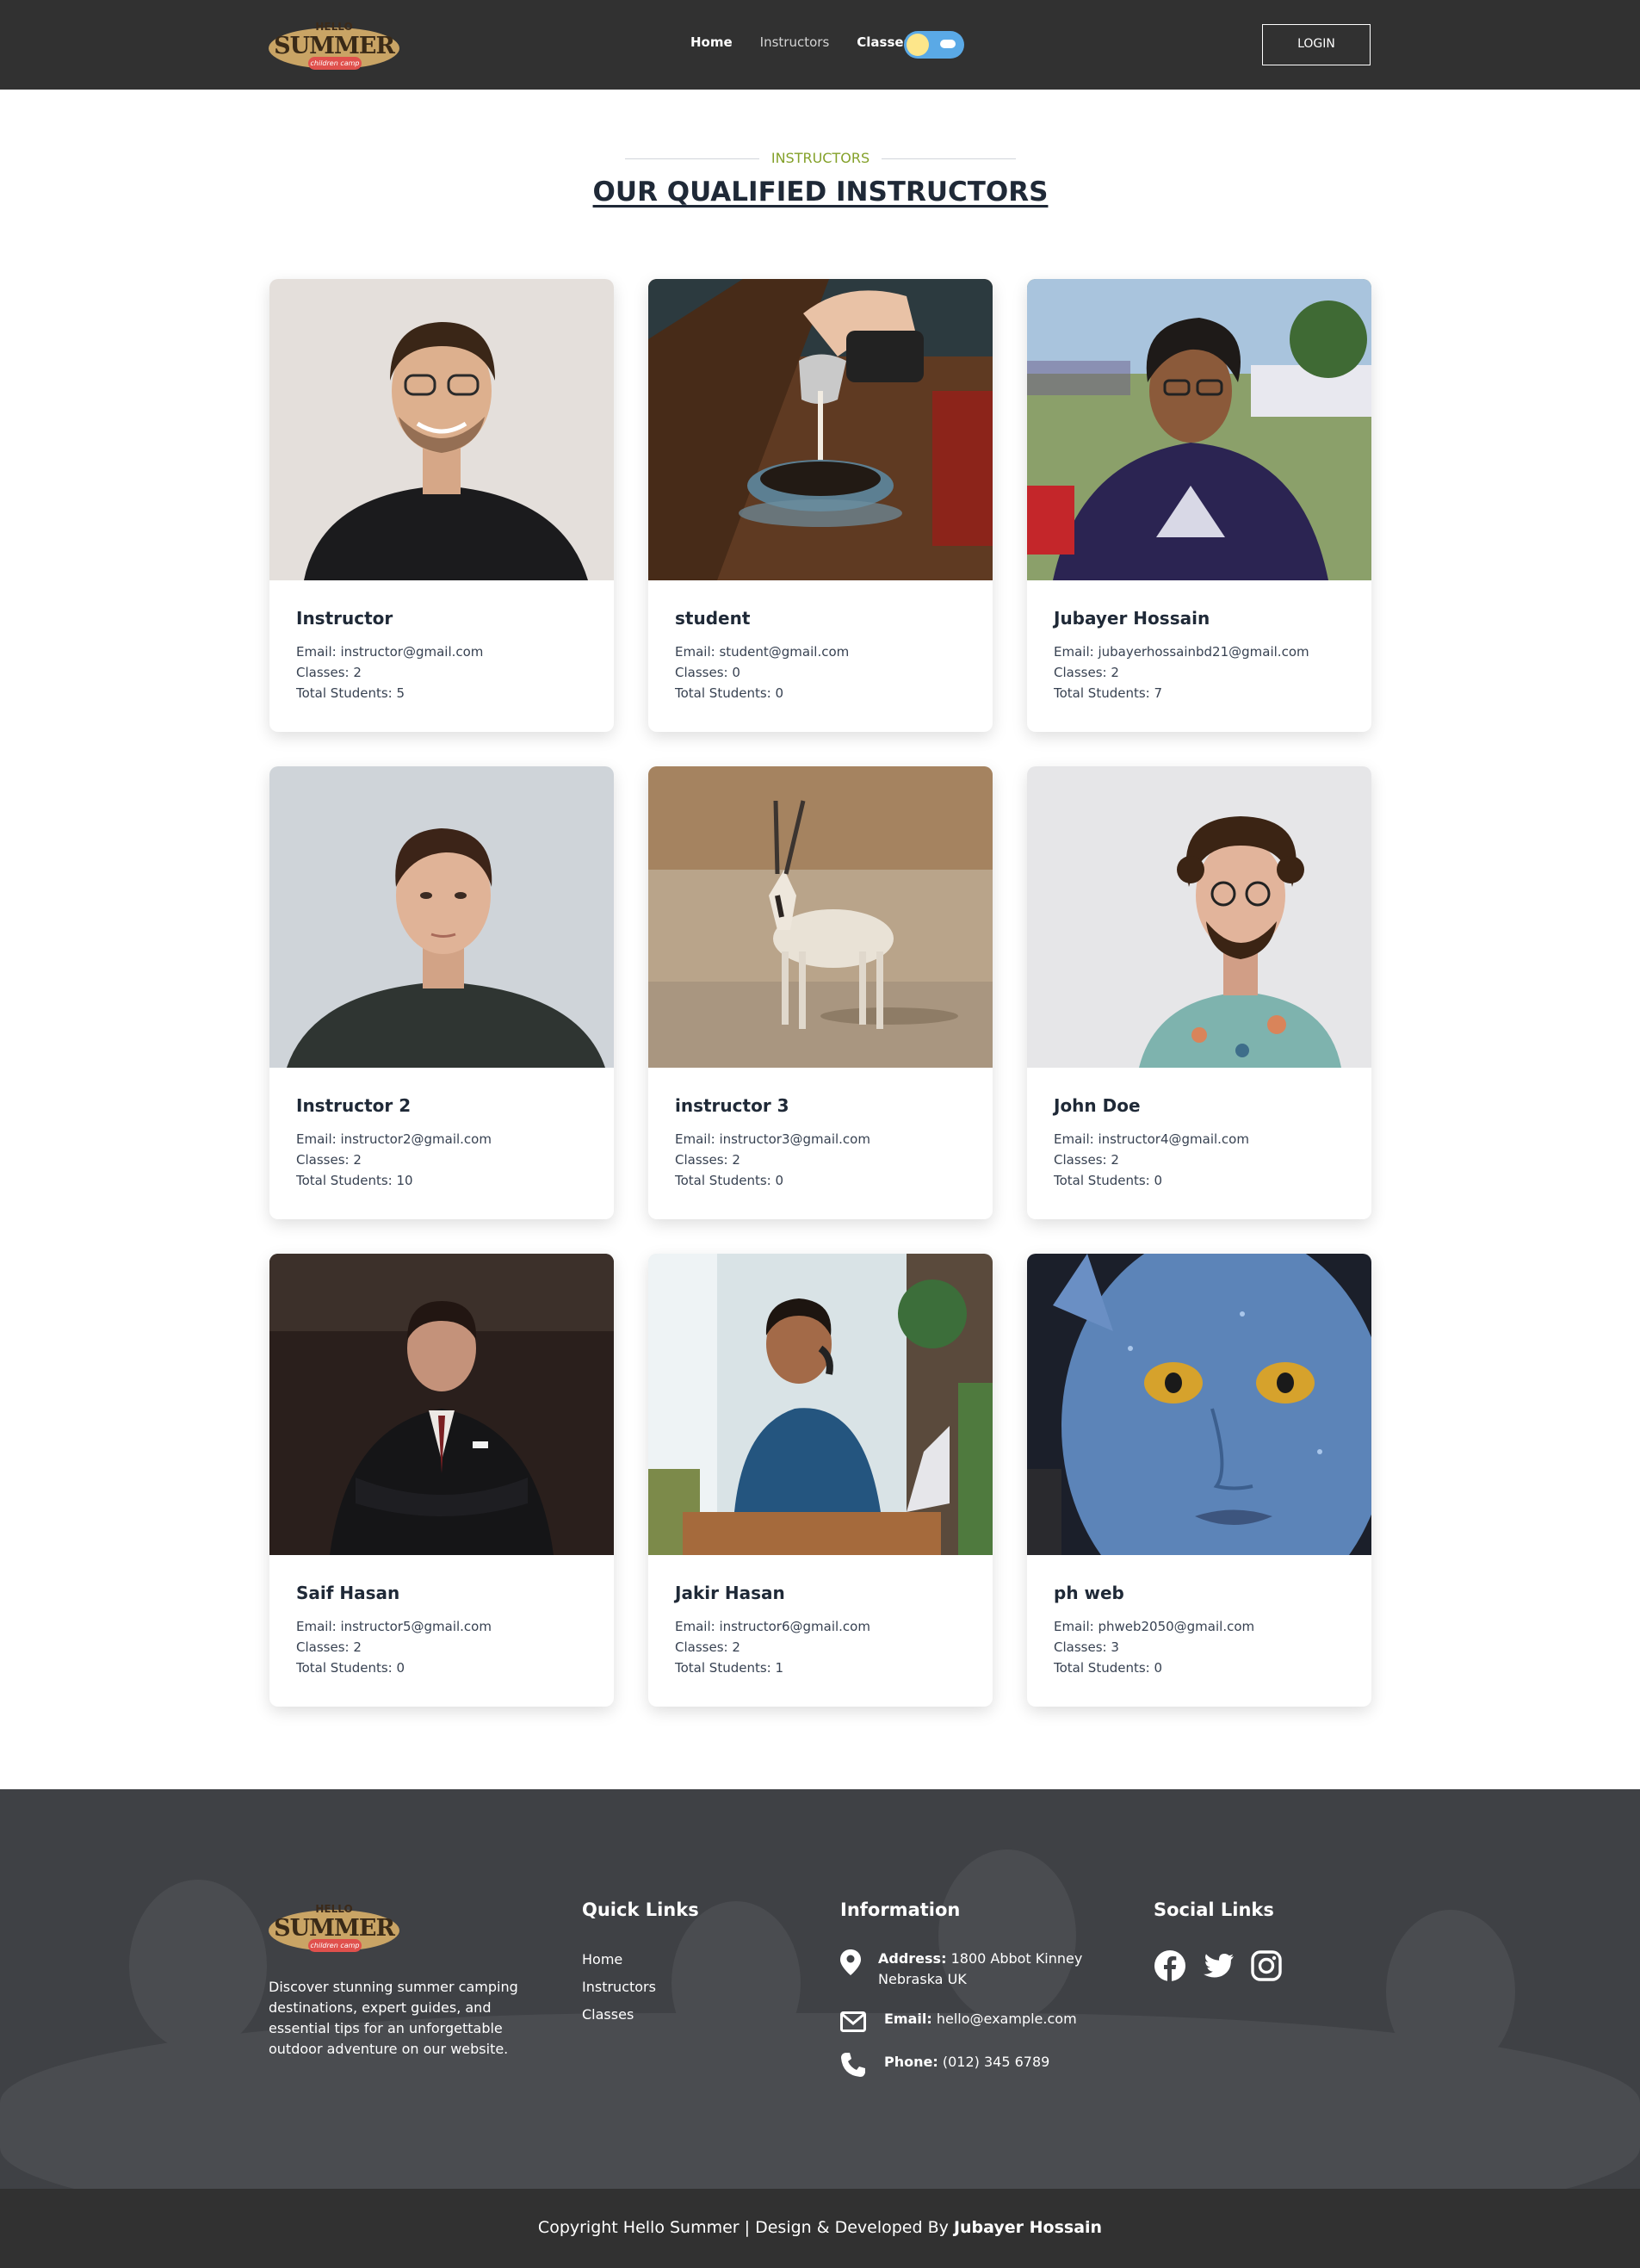 The width and height of the screenshot is (1640, 2268). Describe the element at coordinates (922, 1979) in the screenshot. I see `address-value-line2: Nebraska UK` at that location.